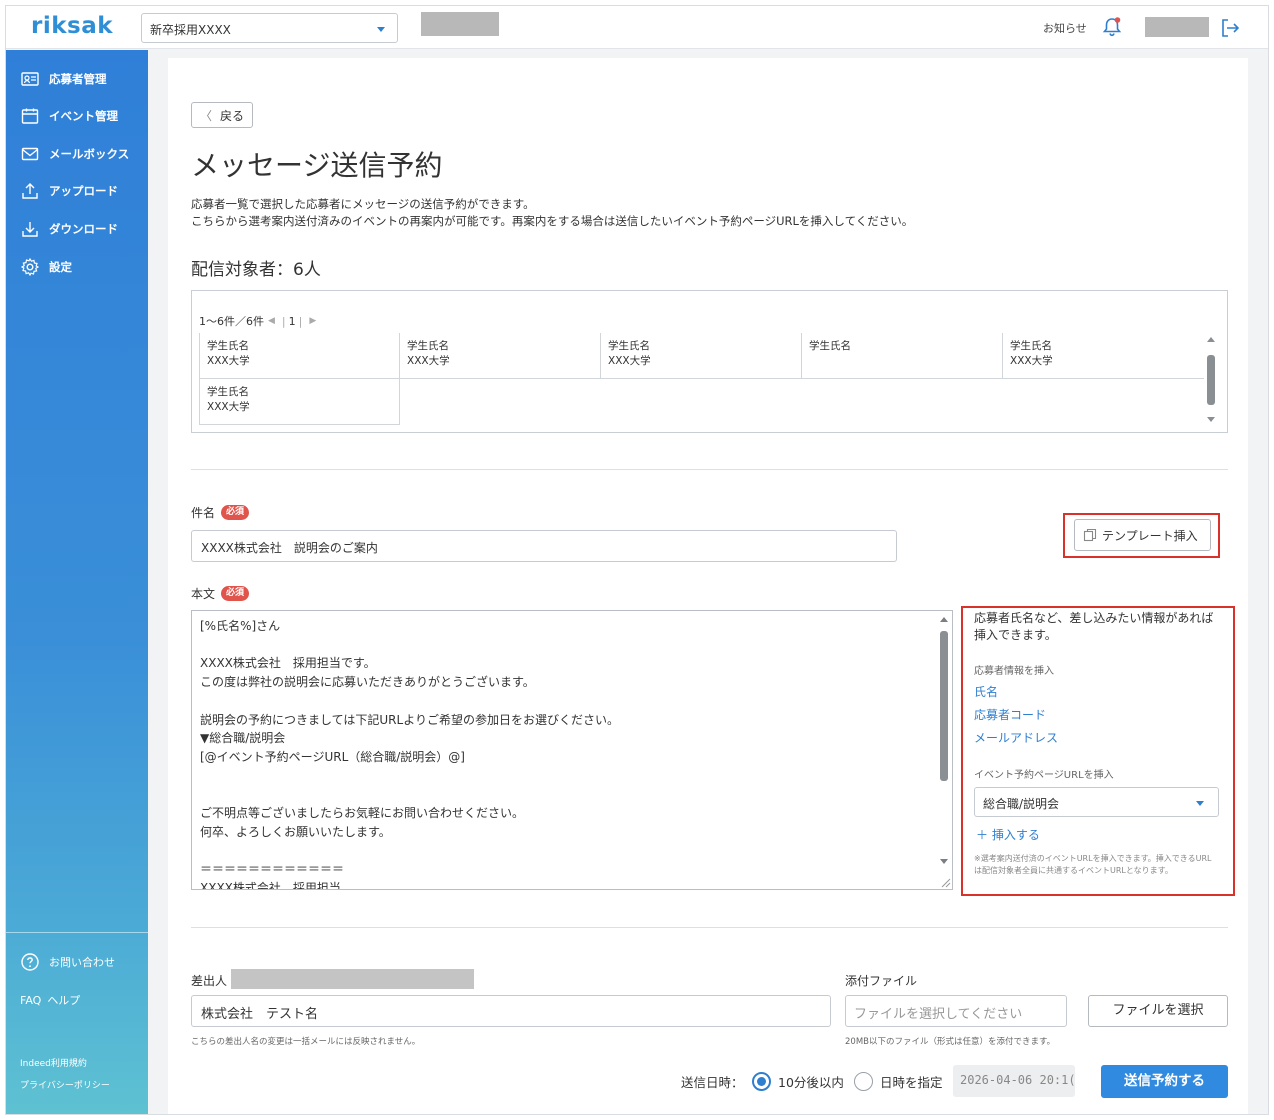 The width and height of the screenshot is (1274, 1120). Describe the element at coordinates (1112, 27) in the screenshot. I see `bell-icon` at that location.